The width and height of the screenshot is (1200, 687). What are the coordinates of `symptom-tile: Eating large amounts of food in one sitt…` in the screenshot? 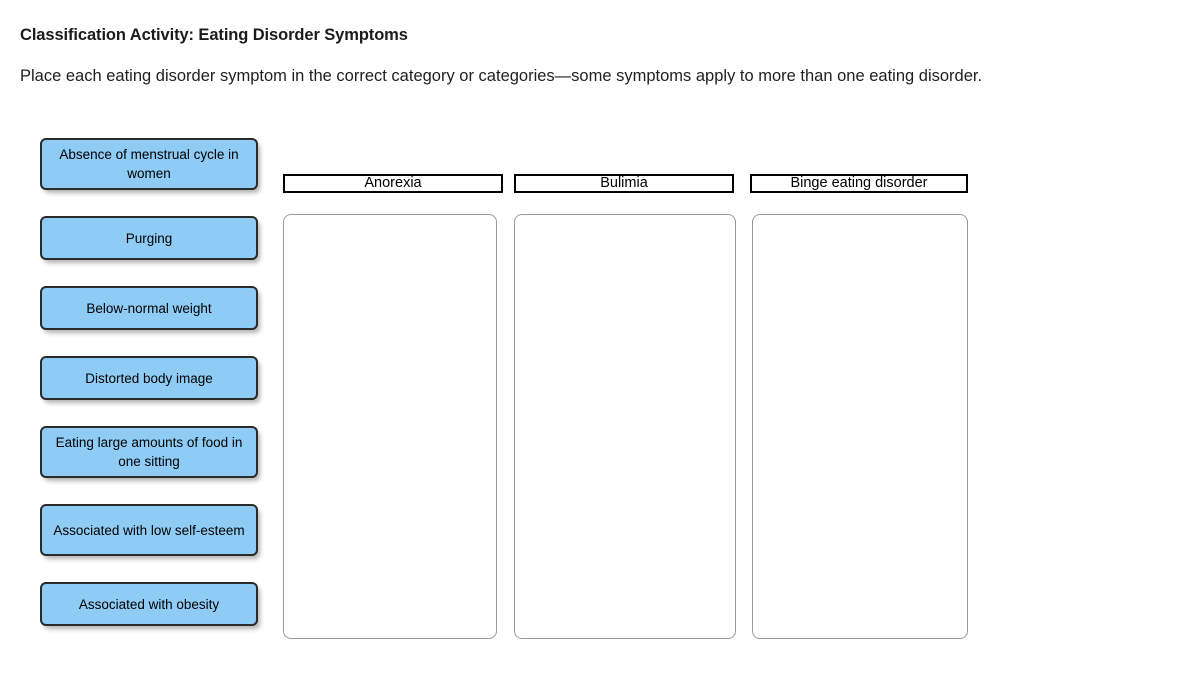 It's located at (149, 452).